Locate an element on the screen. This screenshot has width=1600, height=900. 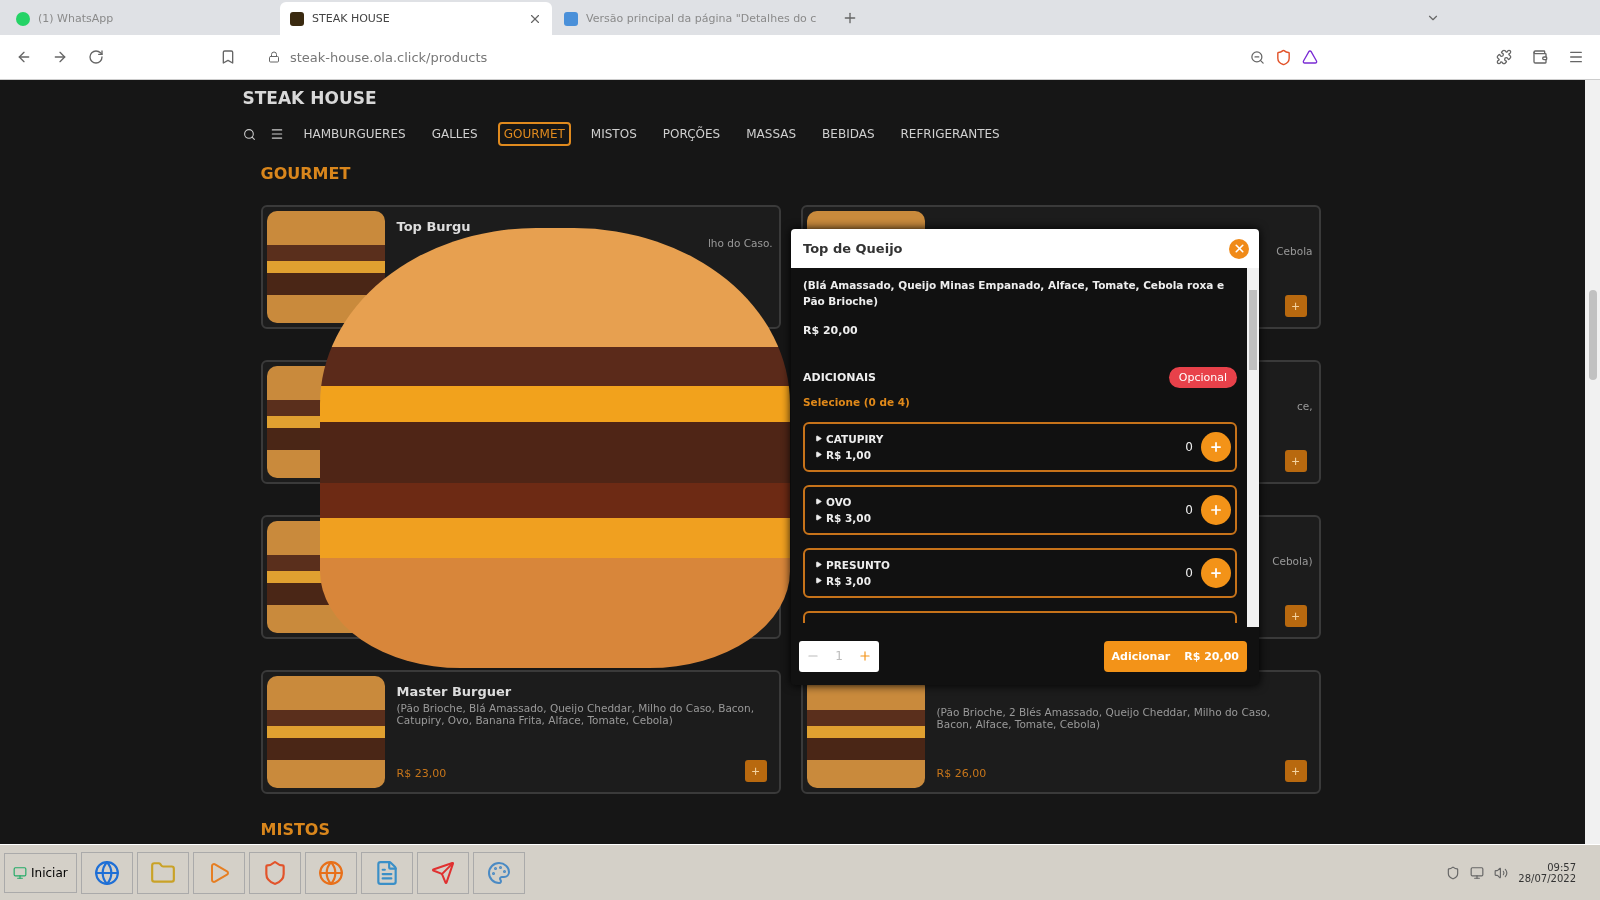
dialog-title: Top de Queijo is located at coordinates (853, 248).